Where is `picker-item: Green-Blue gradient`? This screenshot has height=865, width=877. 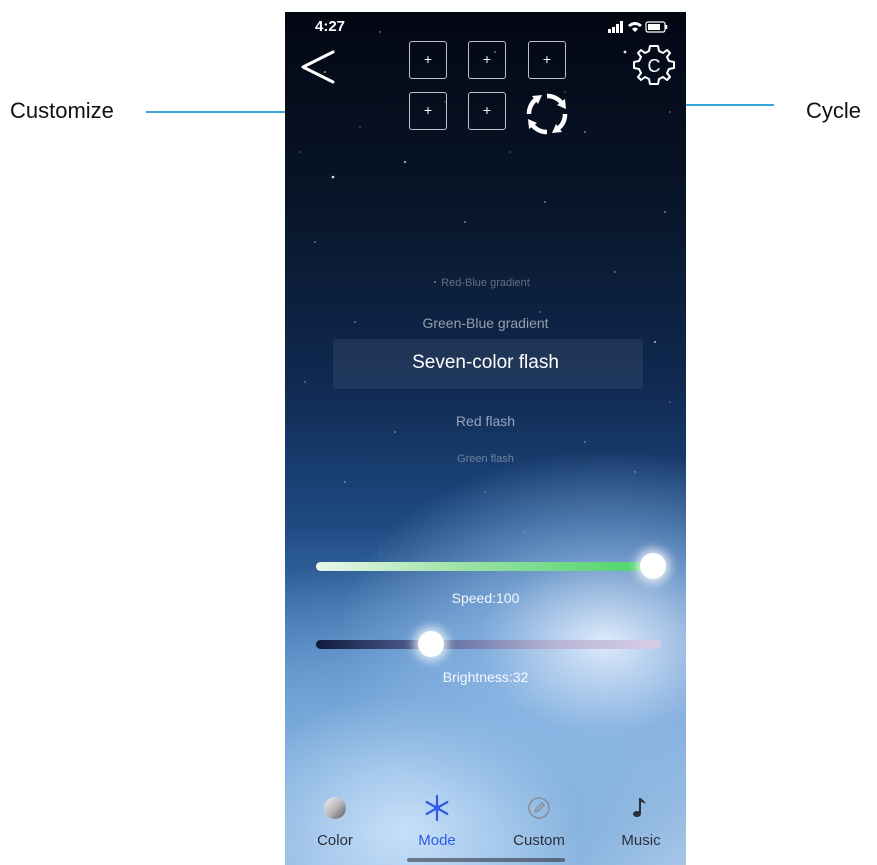
picker-item: Green-Blue gradient is located at coordinates (485, 323).